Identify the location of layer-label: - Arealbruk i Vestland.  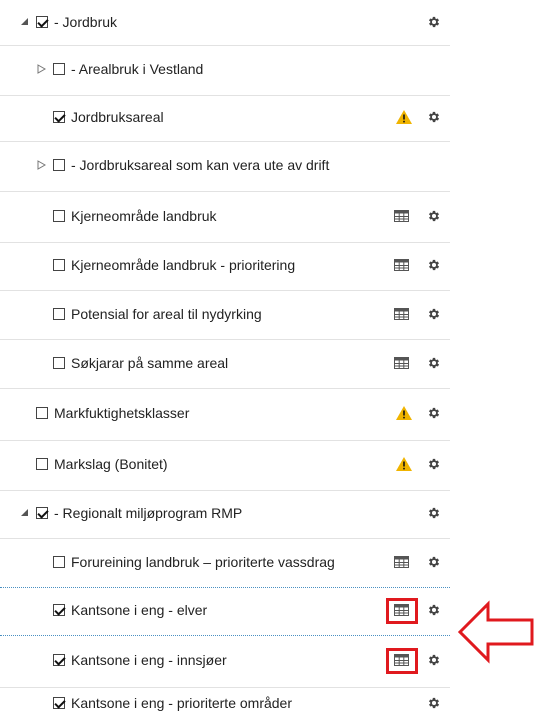
(137, 69).